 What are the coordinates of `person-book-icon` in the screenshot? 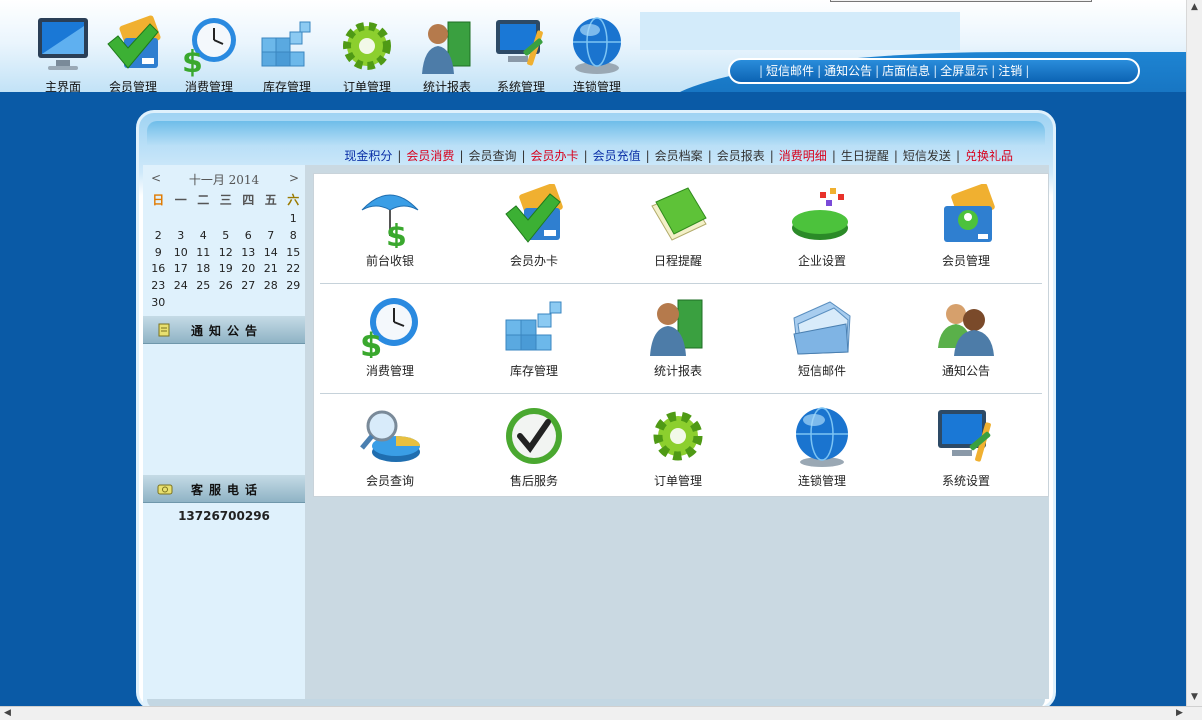 It's located at (446, 47).